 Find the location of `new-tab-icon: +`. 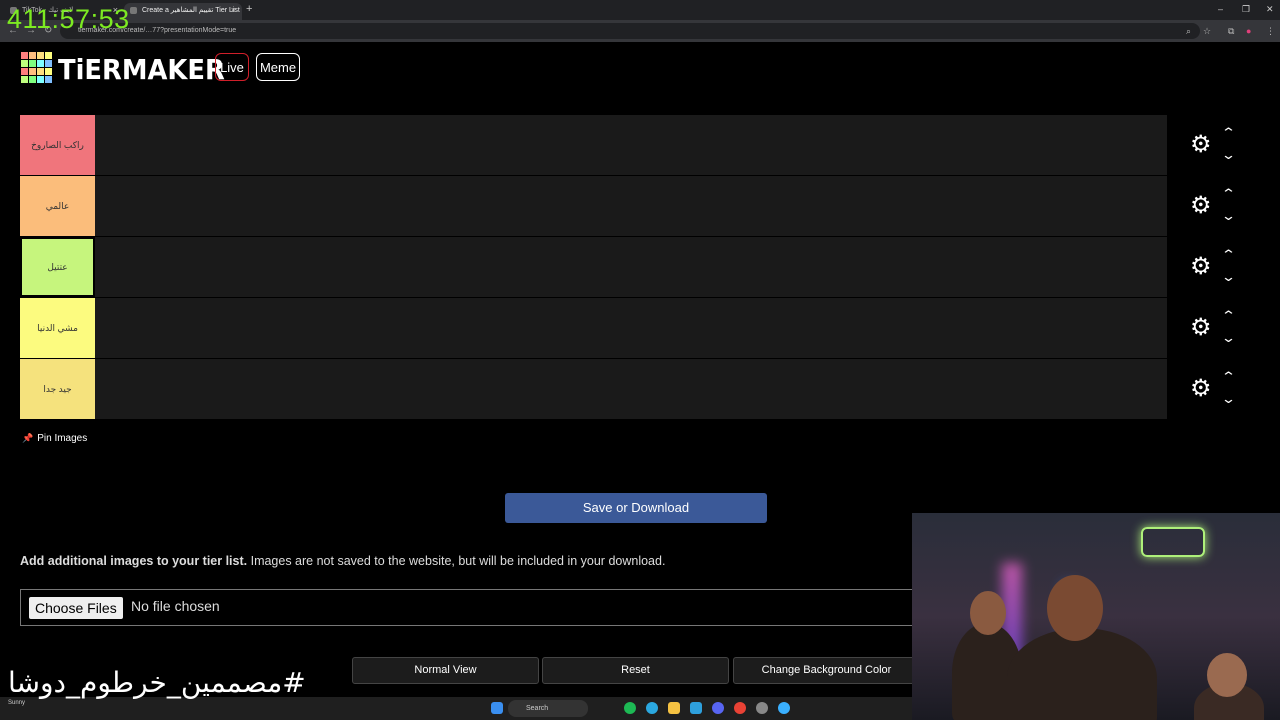

new-tab-icon: + is located at coordinates (249, 9).